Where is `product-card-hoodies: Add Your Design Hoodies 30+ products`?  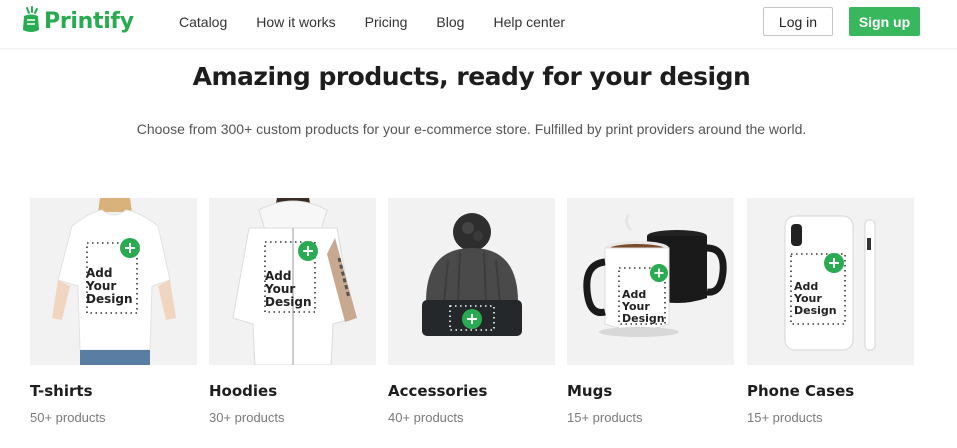 product-card-hoodies: Add Your Design Hoodies 30+ products is located at coordinates (292, 311).